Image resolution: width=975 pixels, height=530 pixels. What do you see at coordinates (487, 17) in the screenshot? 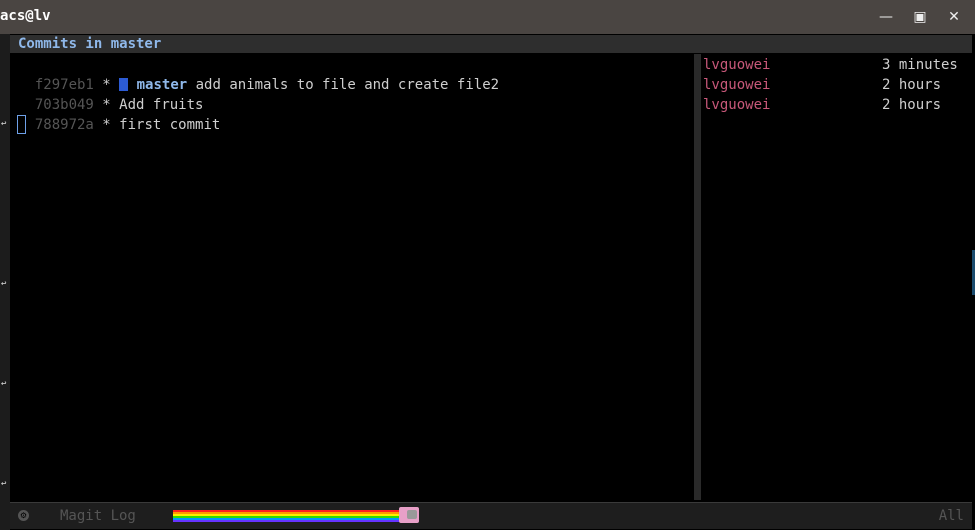
I see `window-titlebar: acs@lv — ▣ ✕` at bounding box center [487, 17].